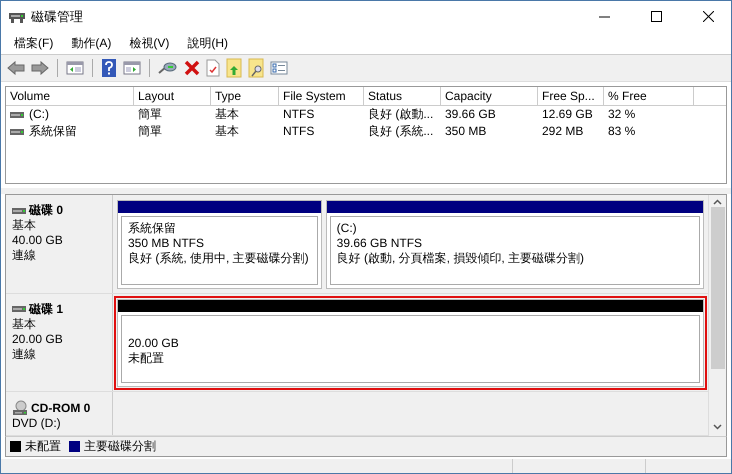 This screenshot has width=732, height=474. What do you see at coordinates (91, 43) in the screenshot?
I see `menu-item: 動作(A)` at bounding box center [91, 43].